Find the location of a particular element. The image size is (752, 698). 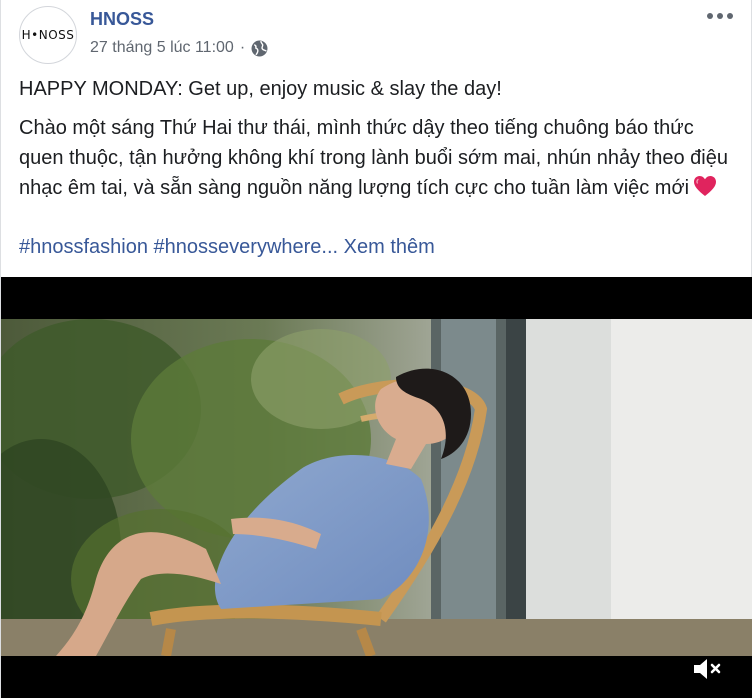

post-meta: 27 tháng 5 lúc 11:00 · is located at coordinates (179, 48).